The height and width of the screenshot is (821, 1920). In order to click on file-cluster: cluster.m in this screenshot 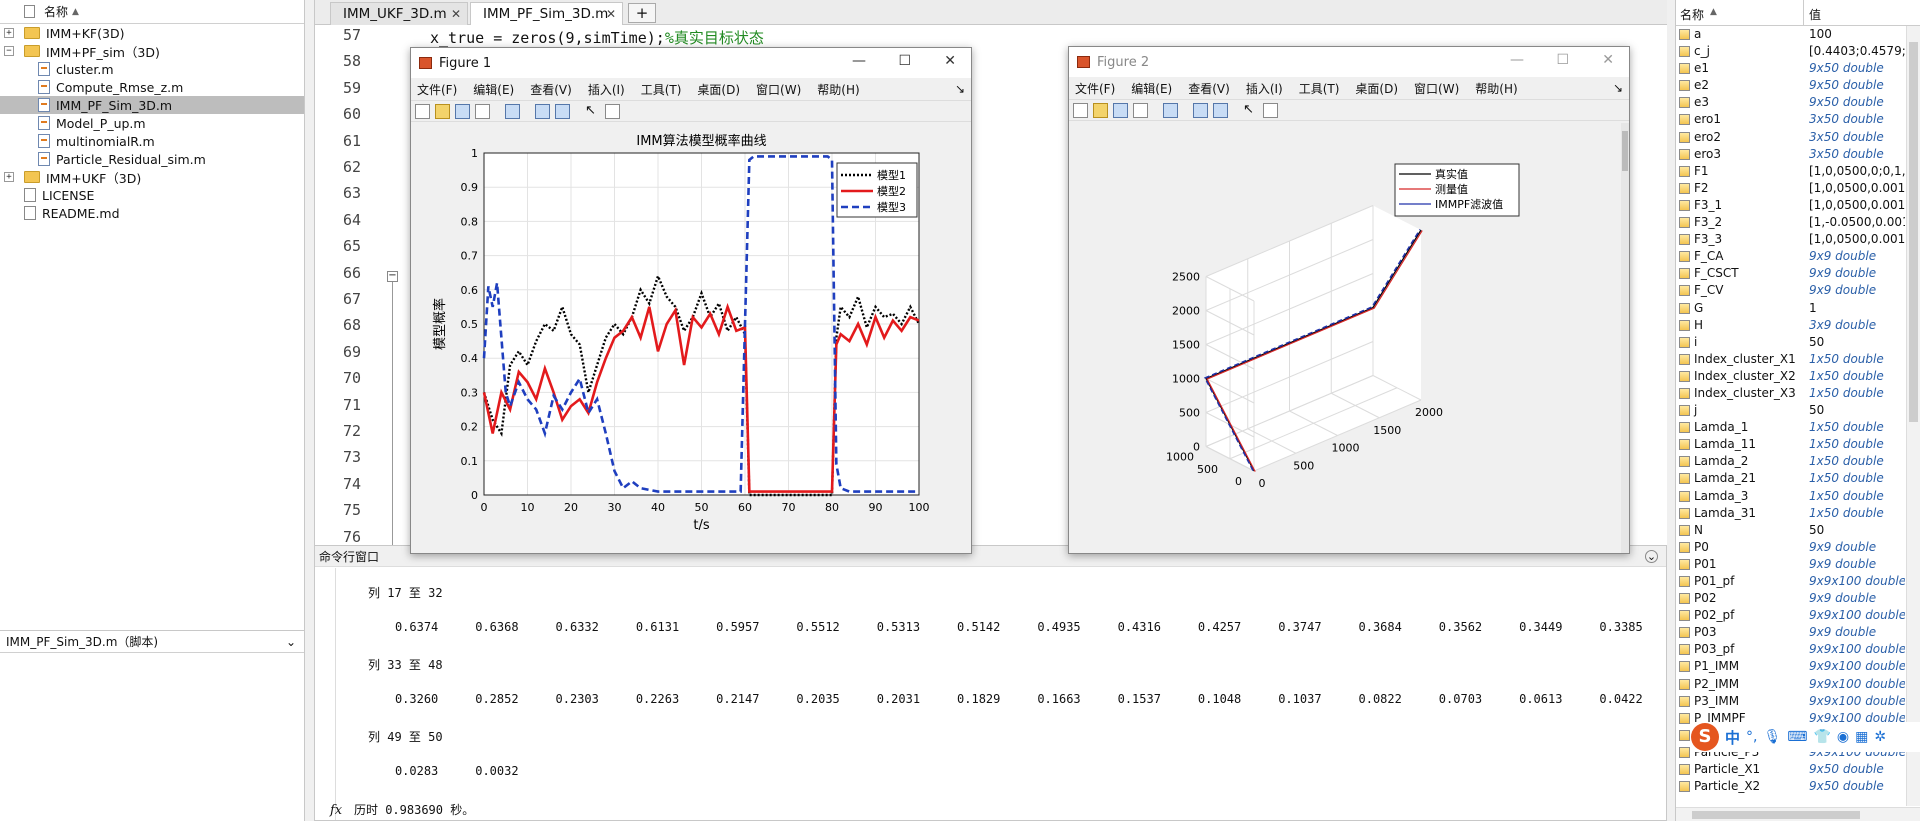, I will do `click(152, 69)`.